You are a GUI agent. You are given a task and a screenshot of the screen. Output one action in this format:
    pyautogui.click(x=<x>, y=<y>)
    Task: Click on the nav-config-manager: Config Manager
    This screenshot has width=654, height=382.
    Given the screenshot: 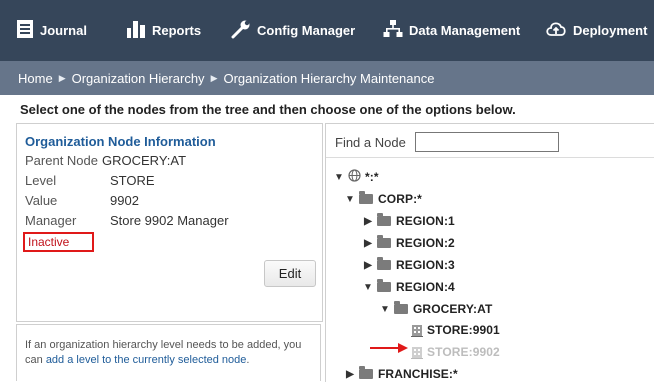 What is the action you would take?
    pyautogui.click(x=293, y=30)
    